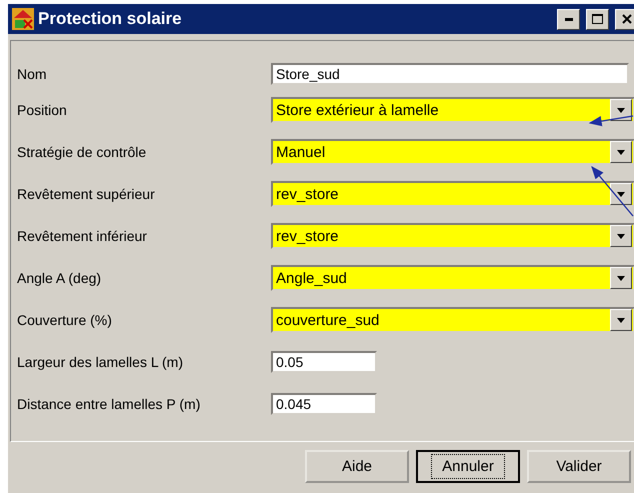 The height and width of the screenshot is (493, 634). I want to click on minimize-button, so click(568, 19).